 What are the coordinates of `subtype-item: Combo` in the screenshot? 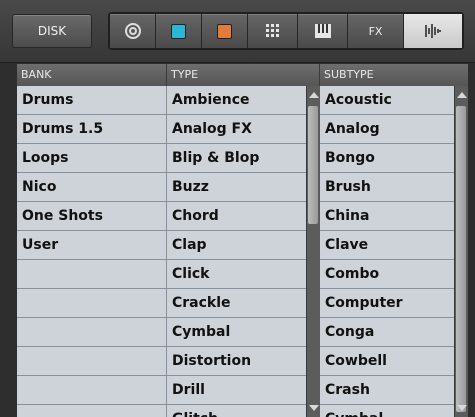 It's located at (387, 274).